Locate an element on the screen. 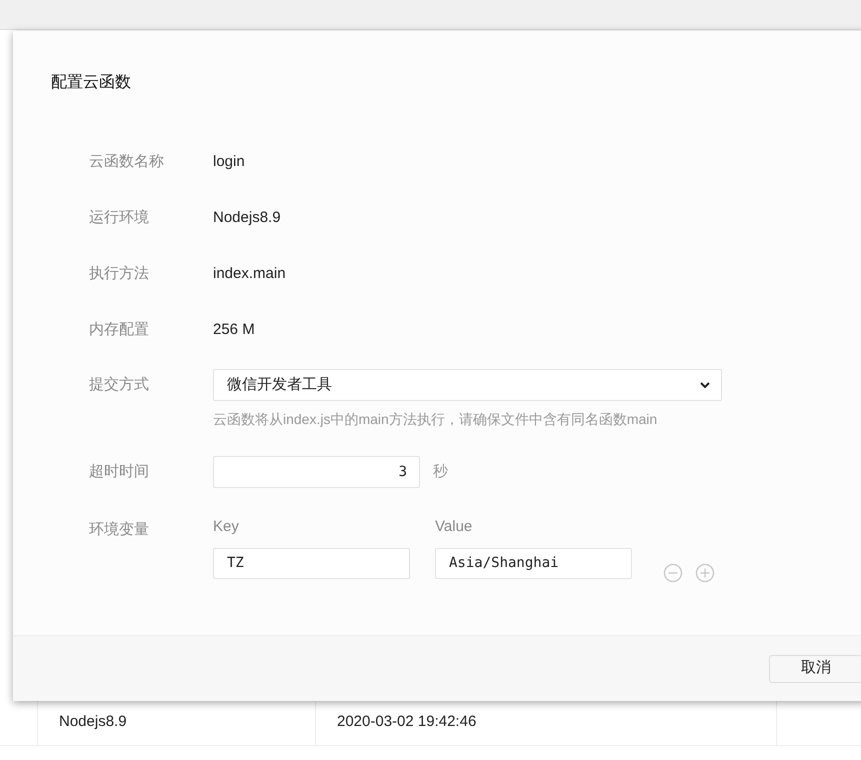 The height and width of the screenshot is (760, 861). field-label: 环境变量 is located at coordinates (119, 530).